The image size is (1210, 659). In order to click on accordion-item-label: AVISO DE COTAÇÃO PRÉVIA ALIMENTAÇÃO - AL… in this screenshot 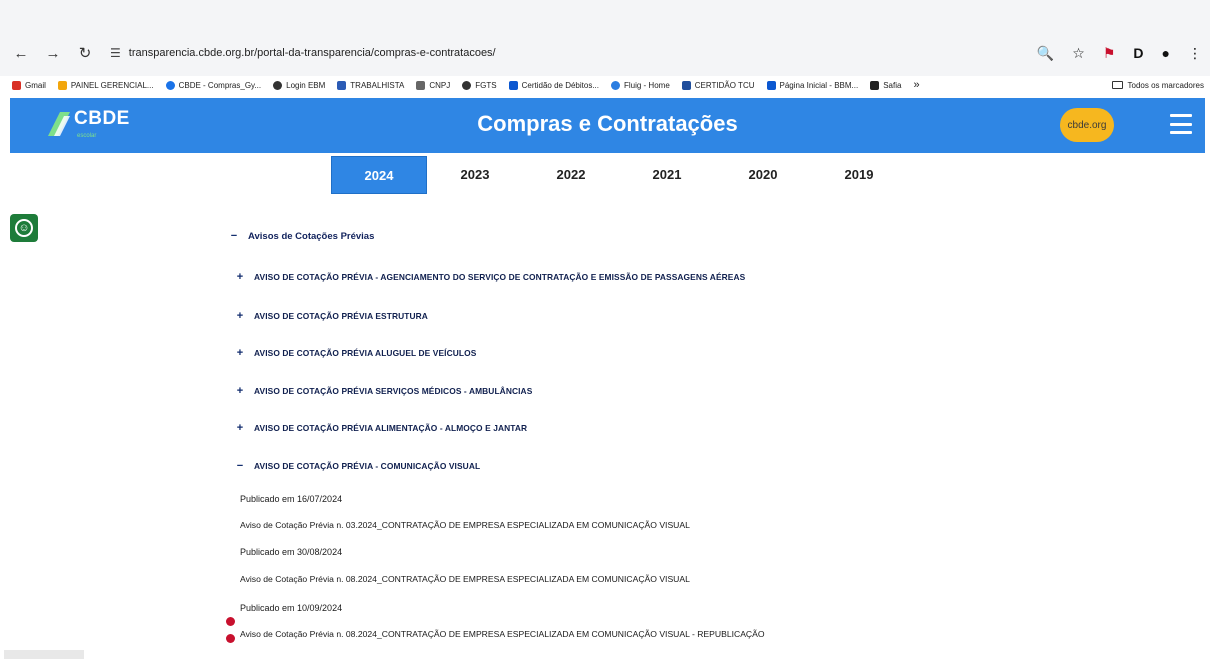, I will do `click(391, 428)`.